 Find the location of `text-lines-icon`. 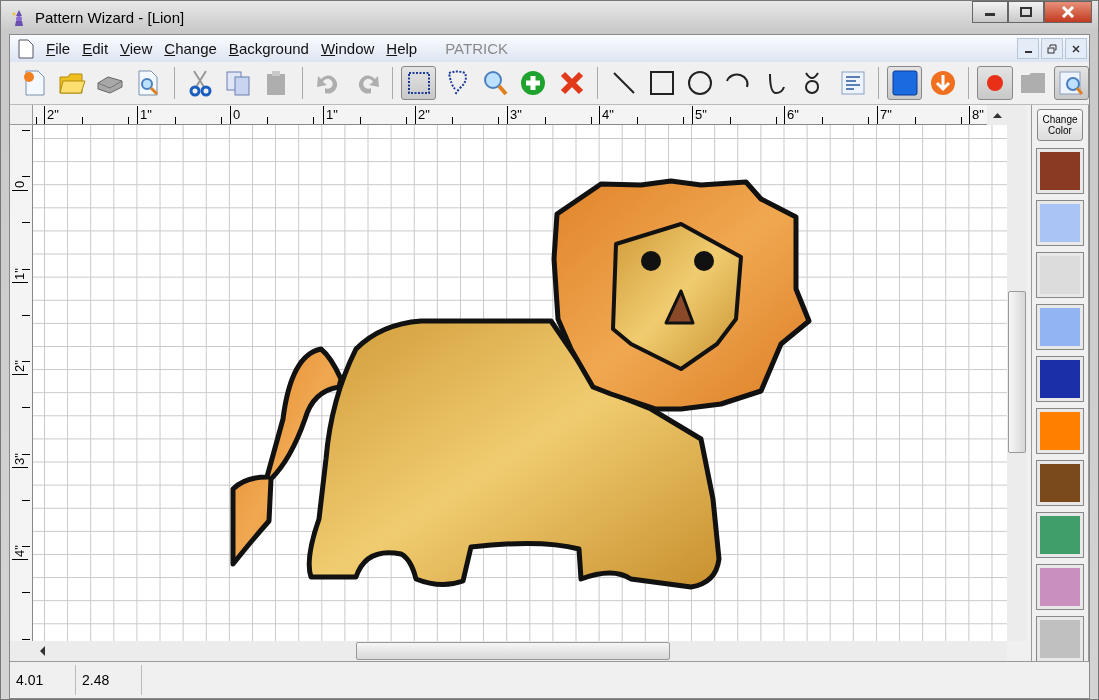

text-lines-icon is located at coordinates (852, 83).